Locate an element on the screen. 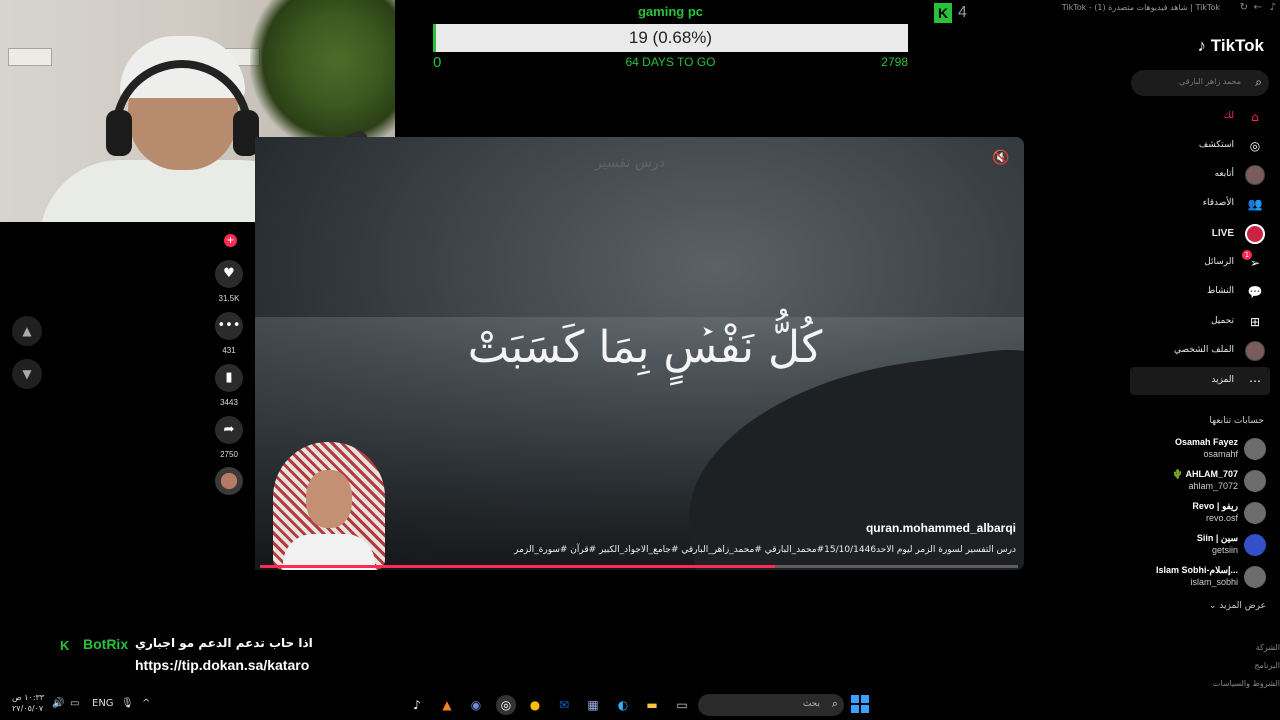 The height and width of the screenshot is (720, 1280). music-disc-icon is located at coordinates (229, 481).